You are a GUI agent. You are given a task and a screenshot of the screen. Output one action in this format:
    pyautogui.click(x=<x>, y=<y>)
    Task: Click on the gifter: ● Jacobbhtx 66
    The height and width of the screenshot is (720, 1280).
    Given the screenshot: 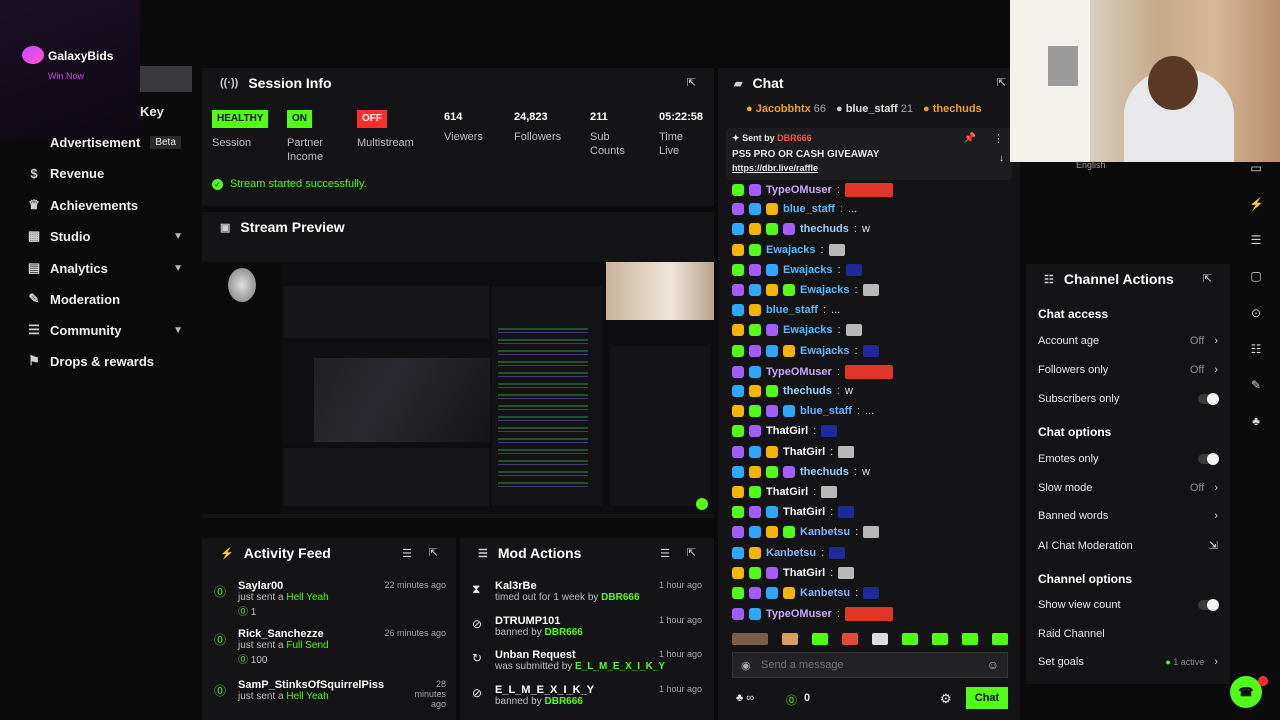 What is the action you would take?
    pyautogui.click(x=786, y=109)
    